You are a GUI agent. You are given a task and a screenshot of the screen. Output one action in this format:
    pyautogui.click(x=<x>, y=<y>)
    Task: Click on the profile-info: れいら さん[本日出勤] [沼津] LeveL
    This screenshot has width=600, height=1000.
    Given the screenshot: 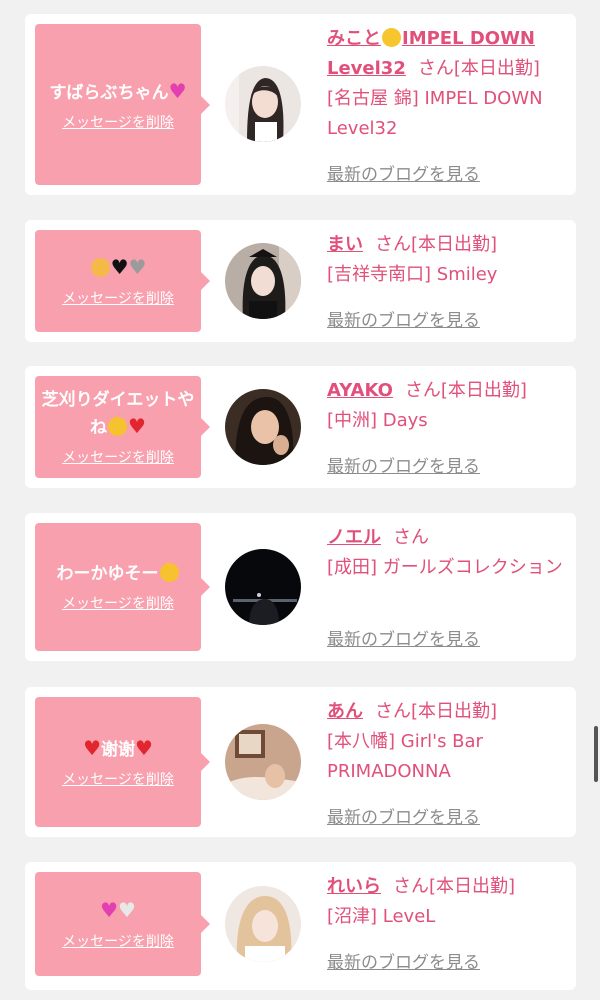 What is the action you would take?
    pyautogui.click(x=445, y=902)
    